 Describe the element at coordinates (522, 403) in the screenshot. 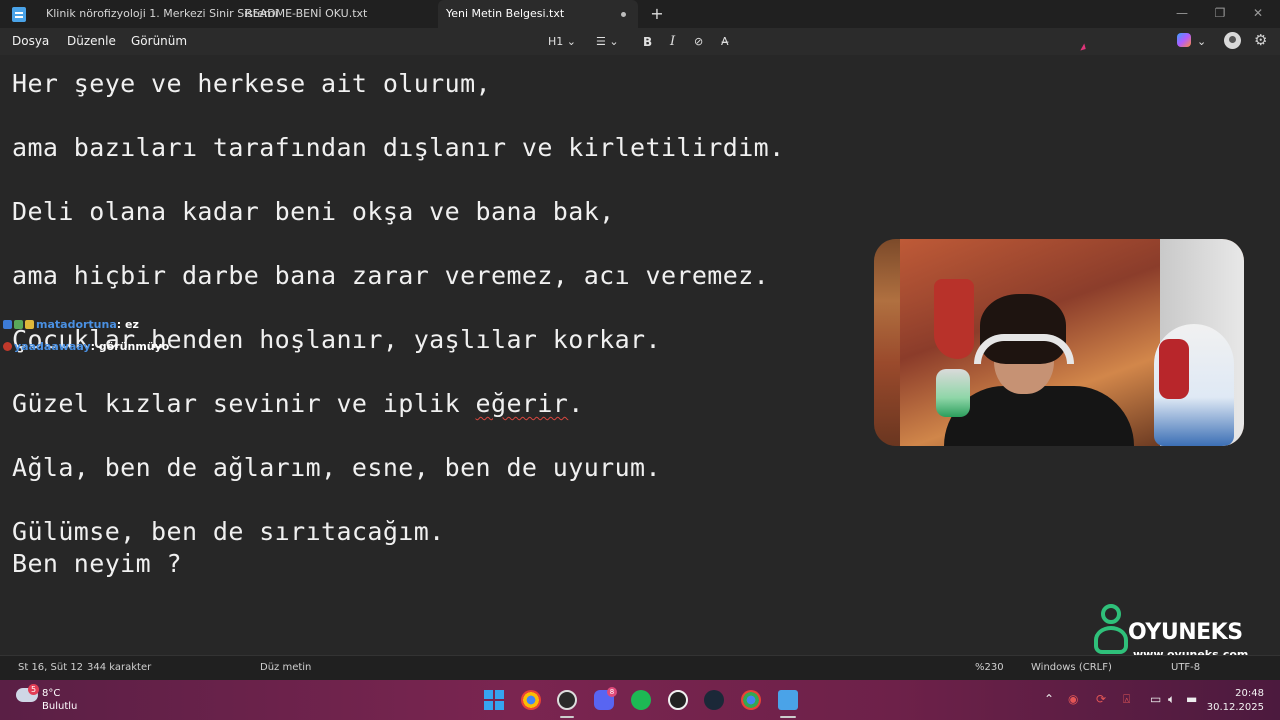

I see `misspelled-word: eğerir` at that location.